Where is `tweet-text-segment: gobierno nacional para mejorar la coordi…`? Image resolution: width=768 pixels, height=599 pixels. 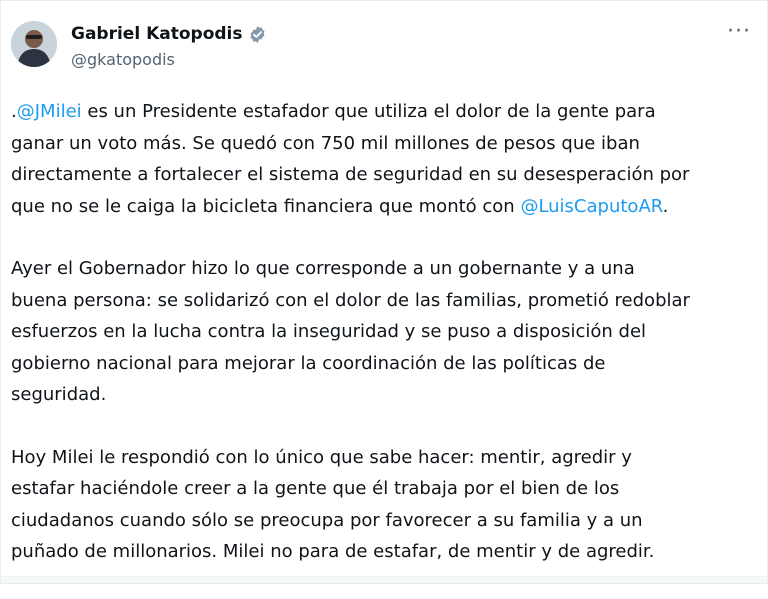
tweet-text-segment: gobierno nacional para mejorar la coordi… is located at coordinates (308, 363).